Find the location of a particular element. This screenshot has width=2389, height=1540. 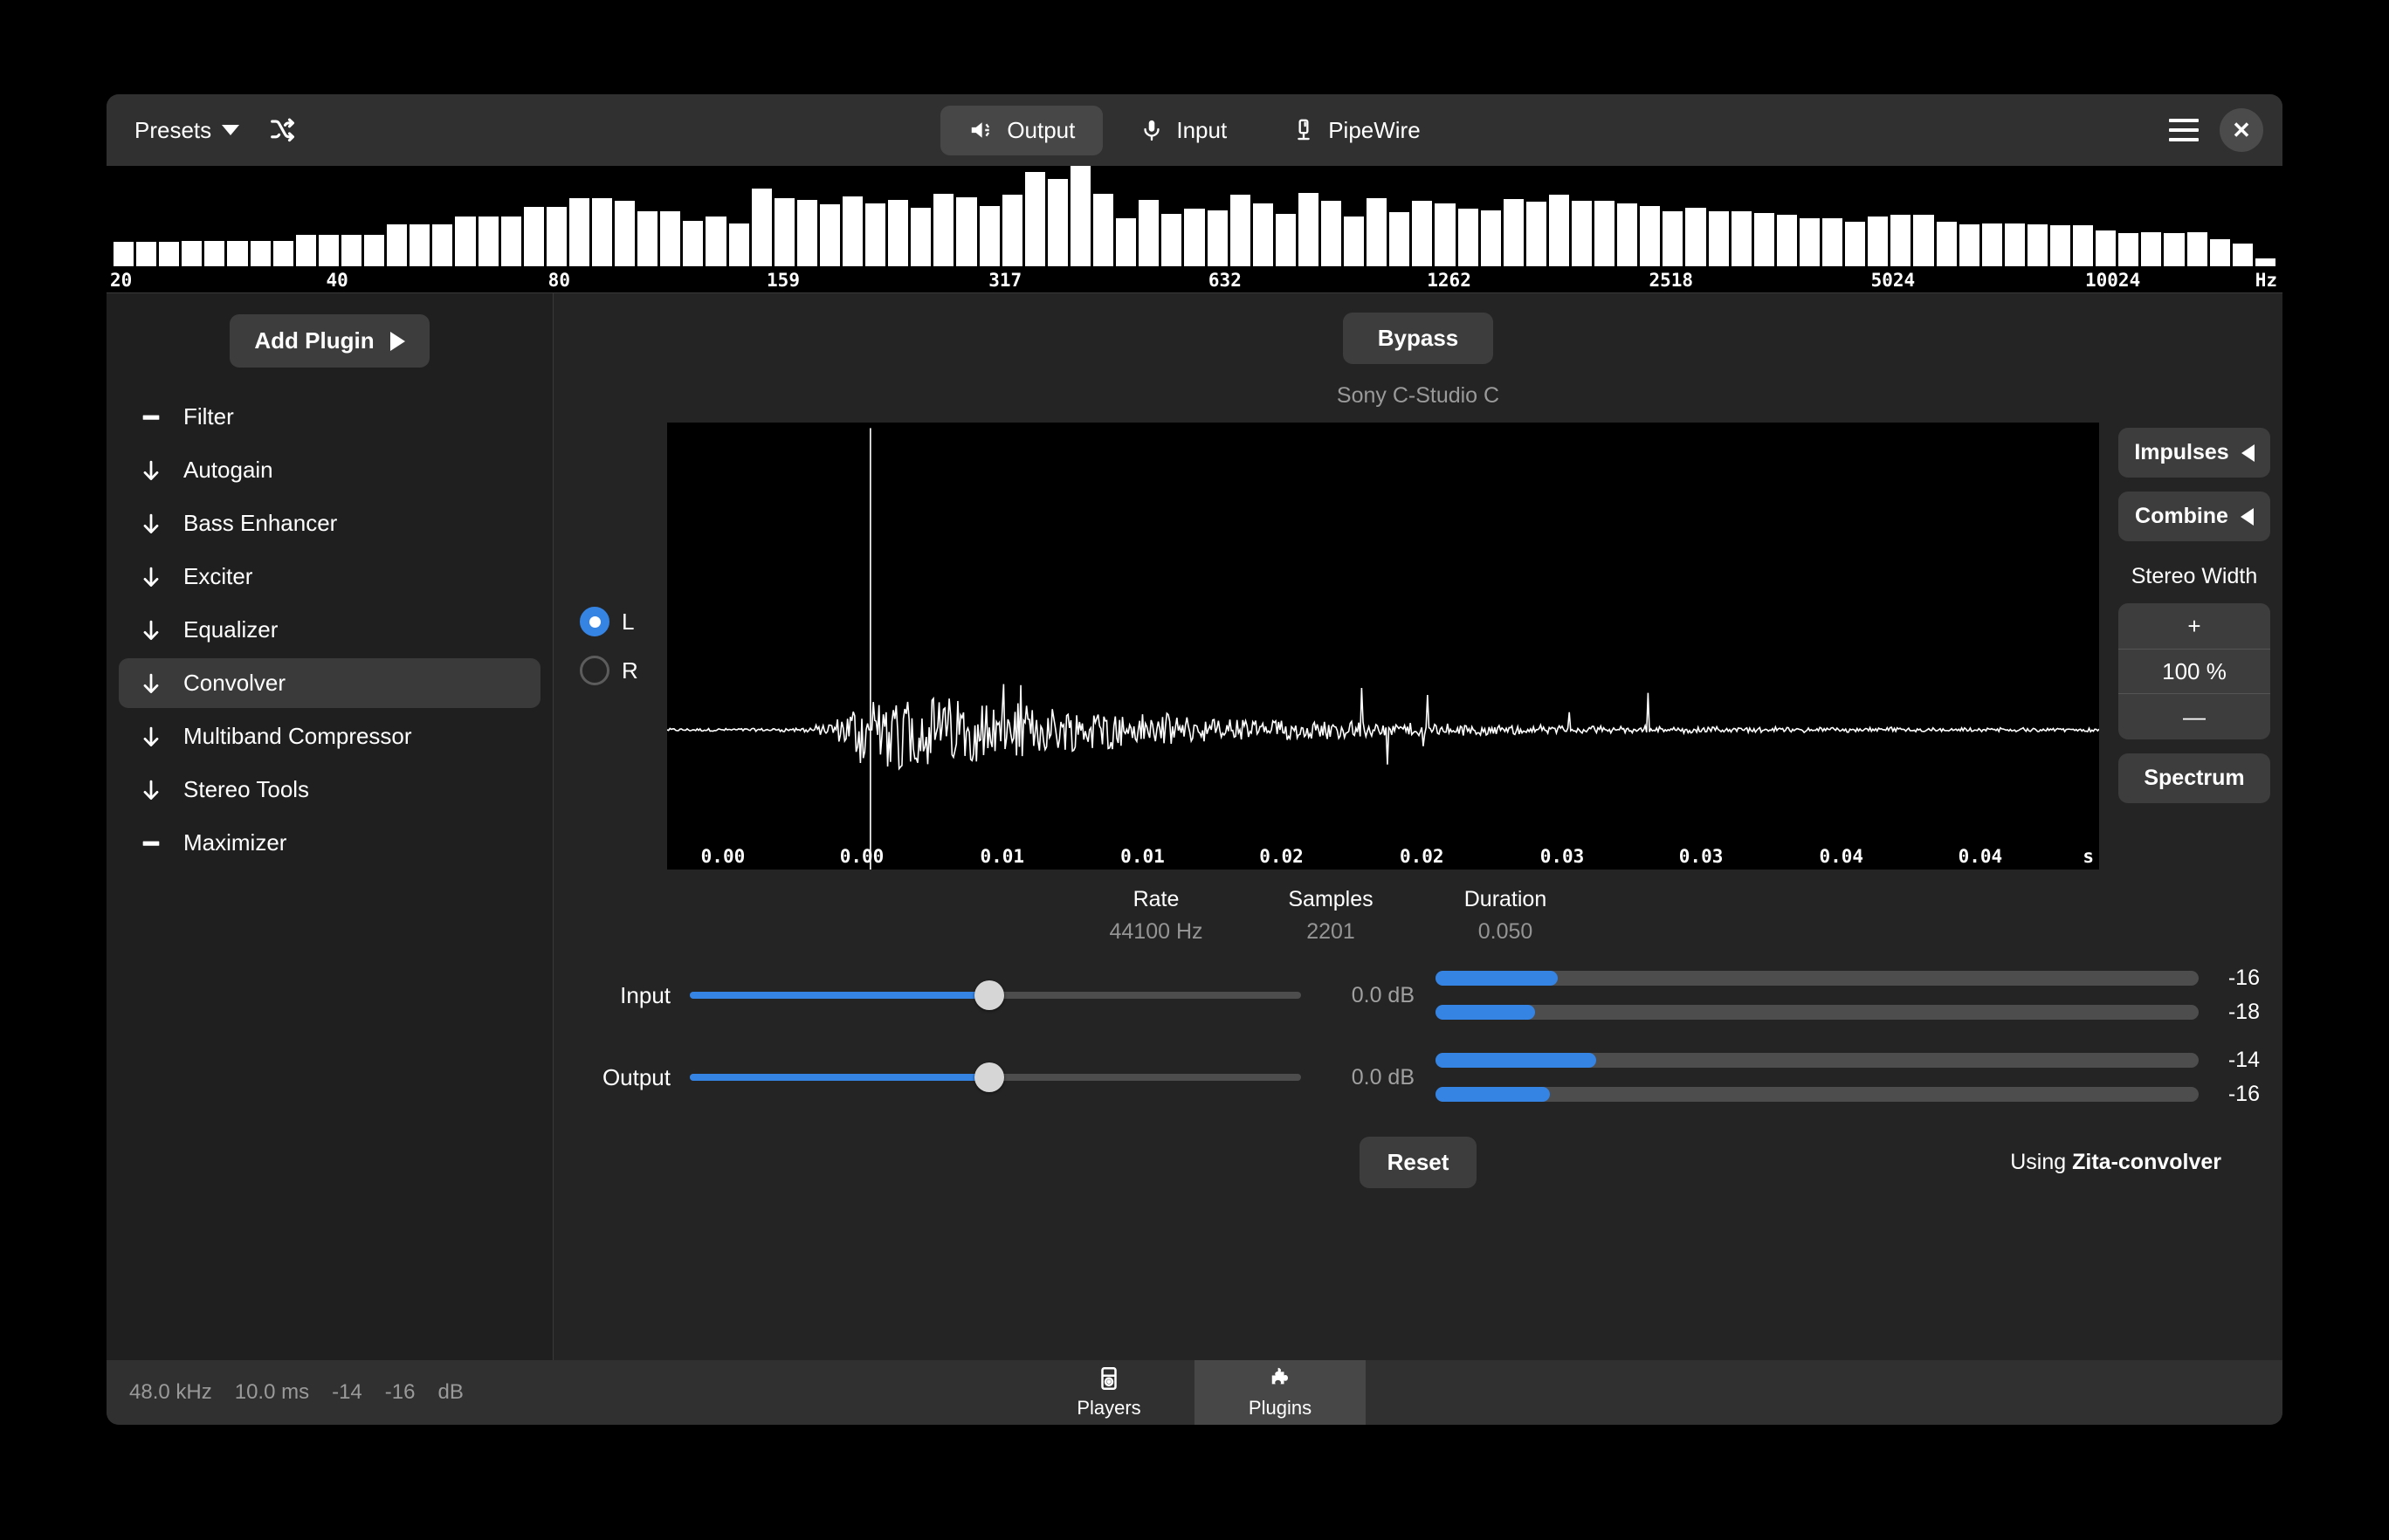

tab-output: Output is located at coordinates (1022, 130).